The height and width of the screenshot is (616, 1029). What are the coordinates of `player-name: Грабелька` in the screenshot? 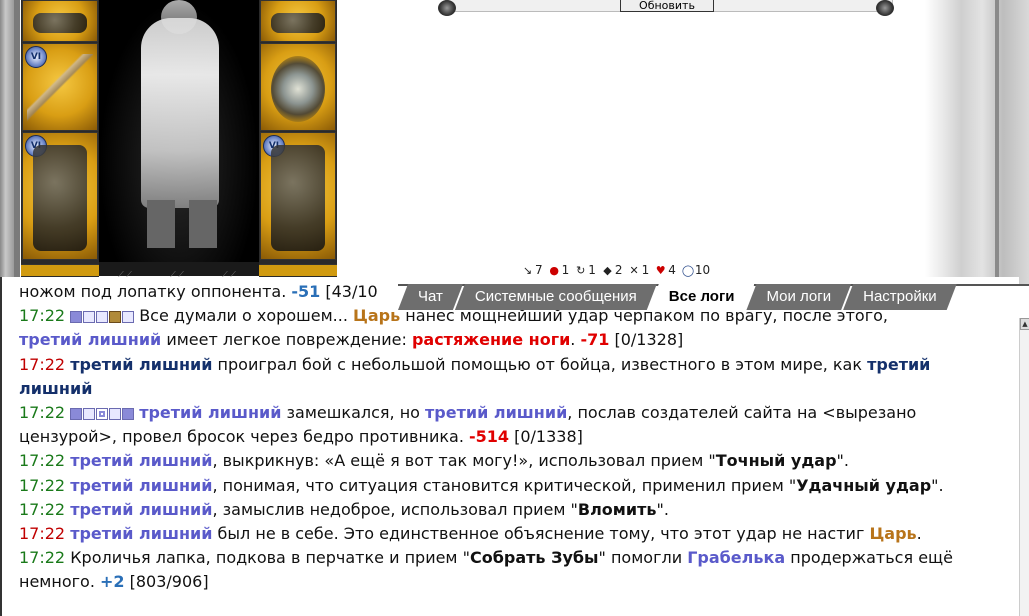 It's located at (736, 557).